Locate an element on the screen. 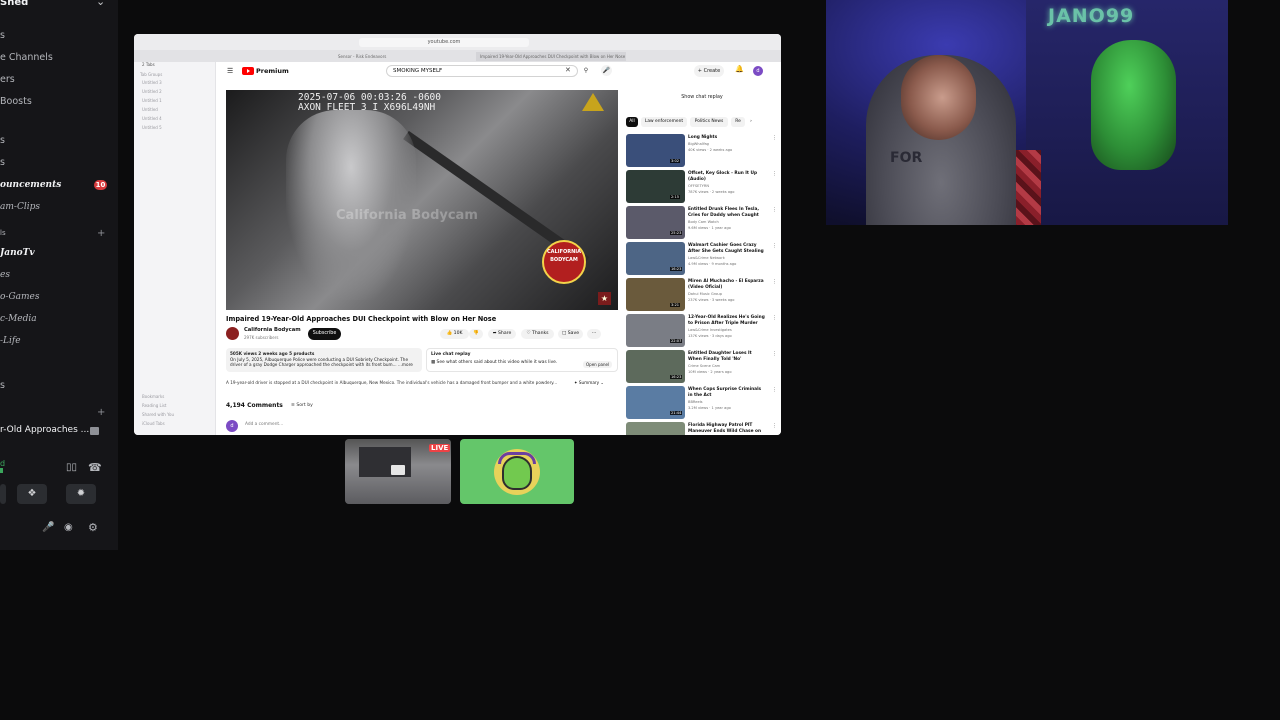 The width and height of the screenshot is (1280, 720). channel-video-games: o-Games is located at coordinates (20, 297).